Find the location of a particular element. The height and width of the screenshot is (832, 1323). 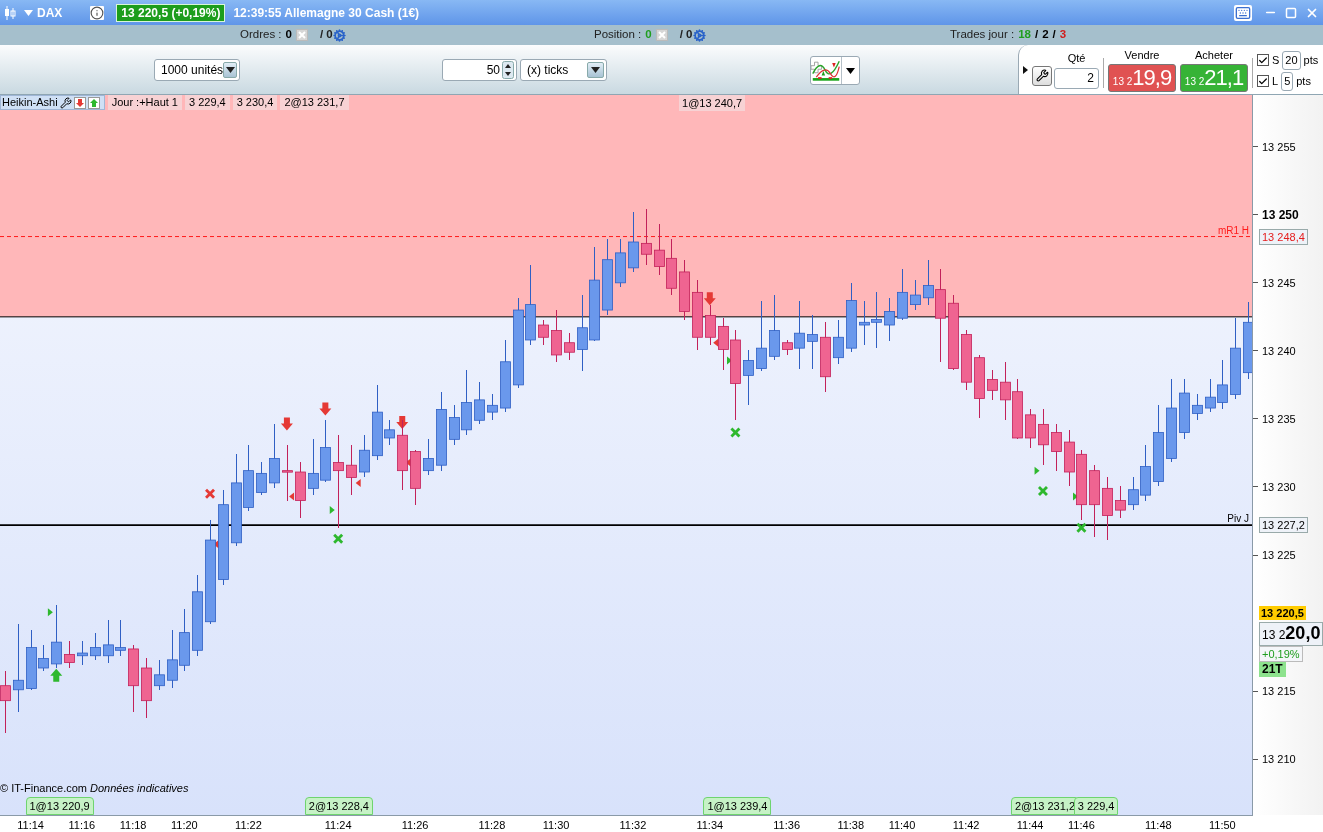

axis-label: 13 245 is located at coordinates (1279, 282).